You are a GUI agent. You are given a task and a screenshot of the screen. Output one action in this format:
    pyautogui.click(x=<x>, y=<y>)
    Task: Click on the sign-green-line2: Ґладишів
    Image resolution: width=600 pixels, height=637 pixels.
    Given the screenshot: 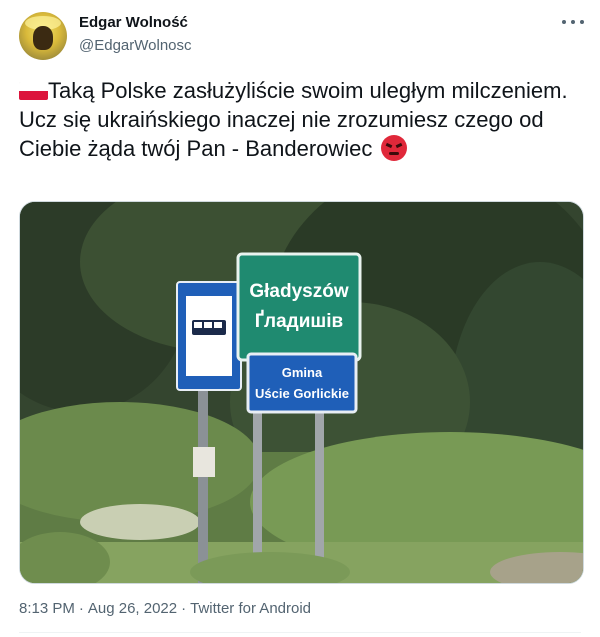 What is the action you would take?
    pyautogui.click(x=299, y=321)
    